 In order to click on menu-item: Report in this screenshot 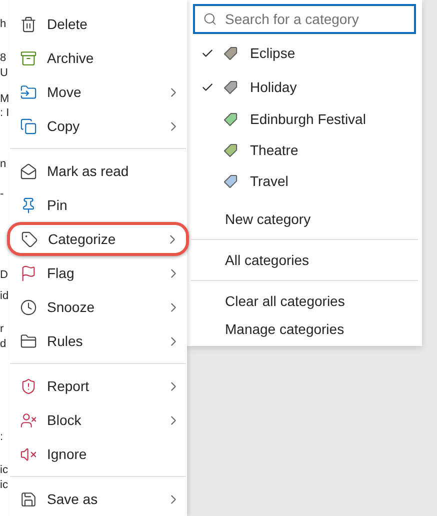, I will do `click(98, 386)`.